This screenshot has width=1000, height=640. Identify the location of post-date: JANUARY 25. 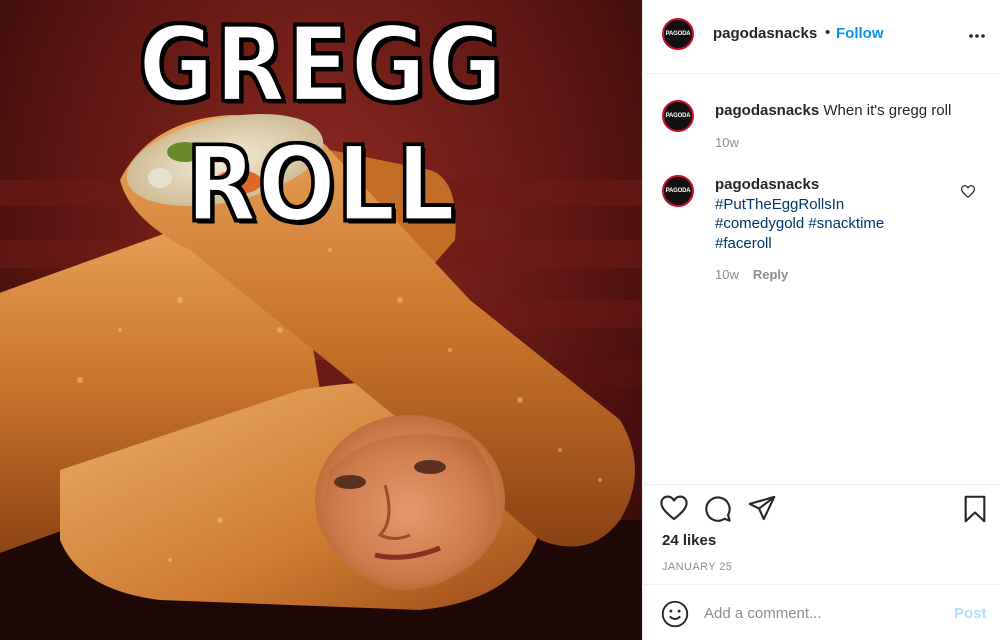
(697, 567).